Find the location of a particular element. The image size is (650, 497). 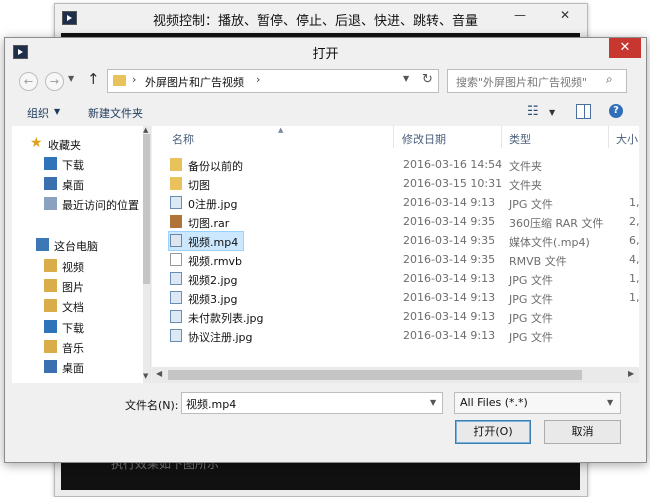

minimize-button: — is located at coordinates (520, 15).